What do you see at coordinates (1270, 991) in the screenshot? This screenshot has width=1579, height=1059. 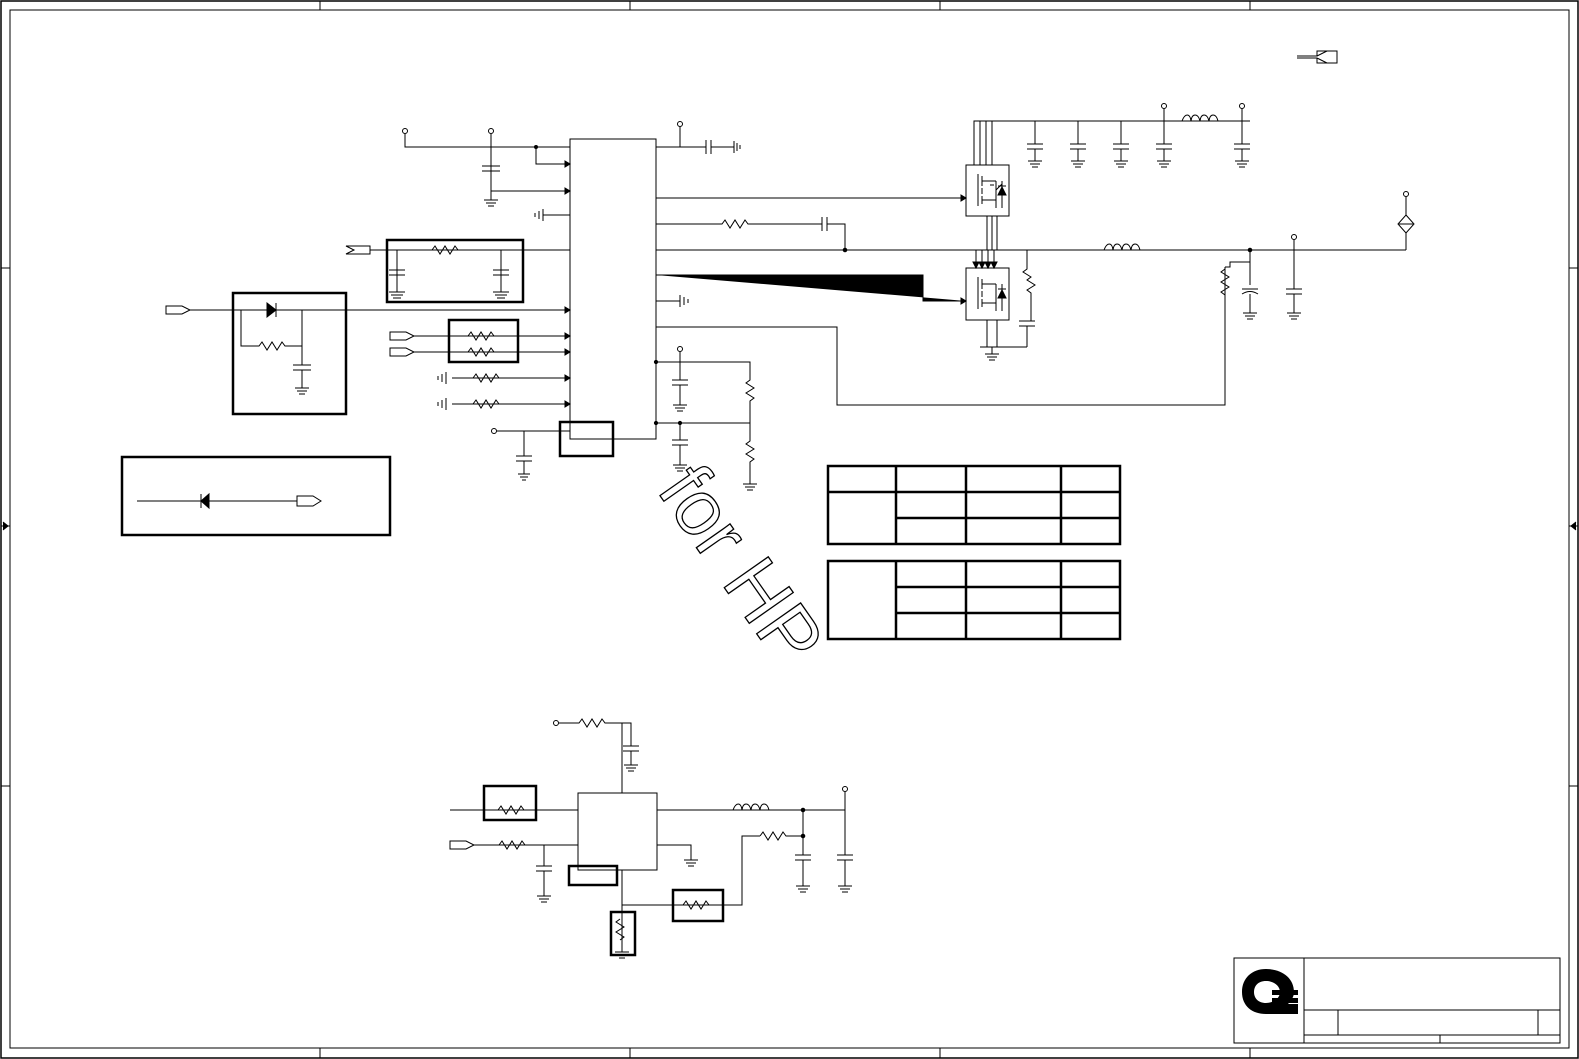 I see `quanta-logo-icon` at bounding box center [1270, 991].